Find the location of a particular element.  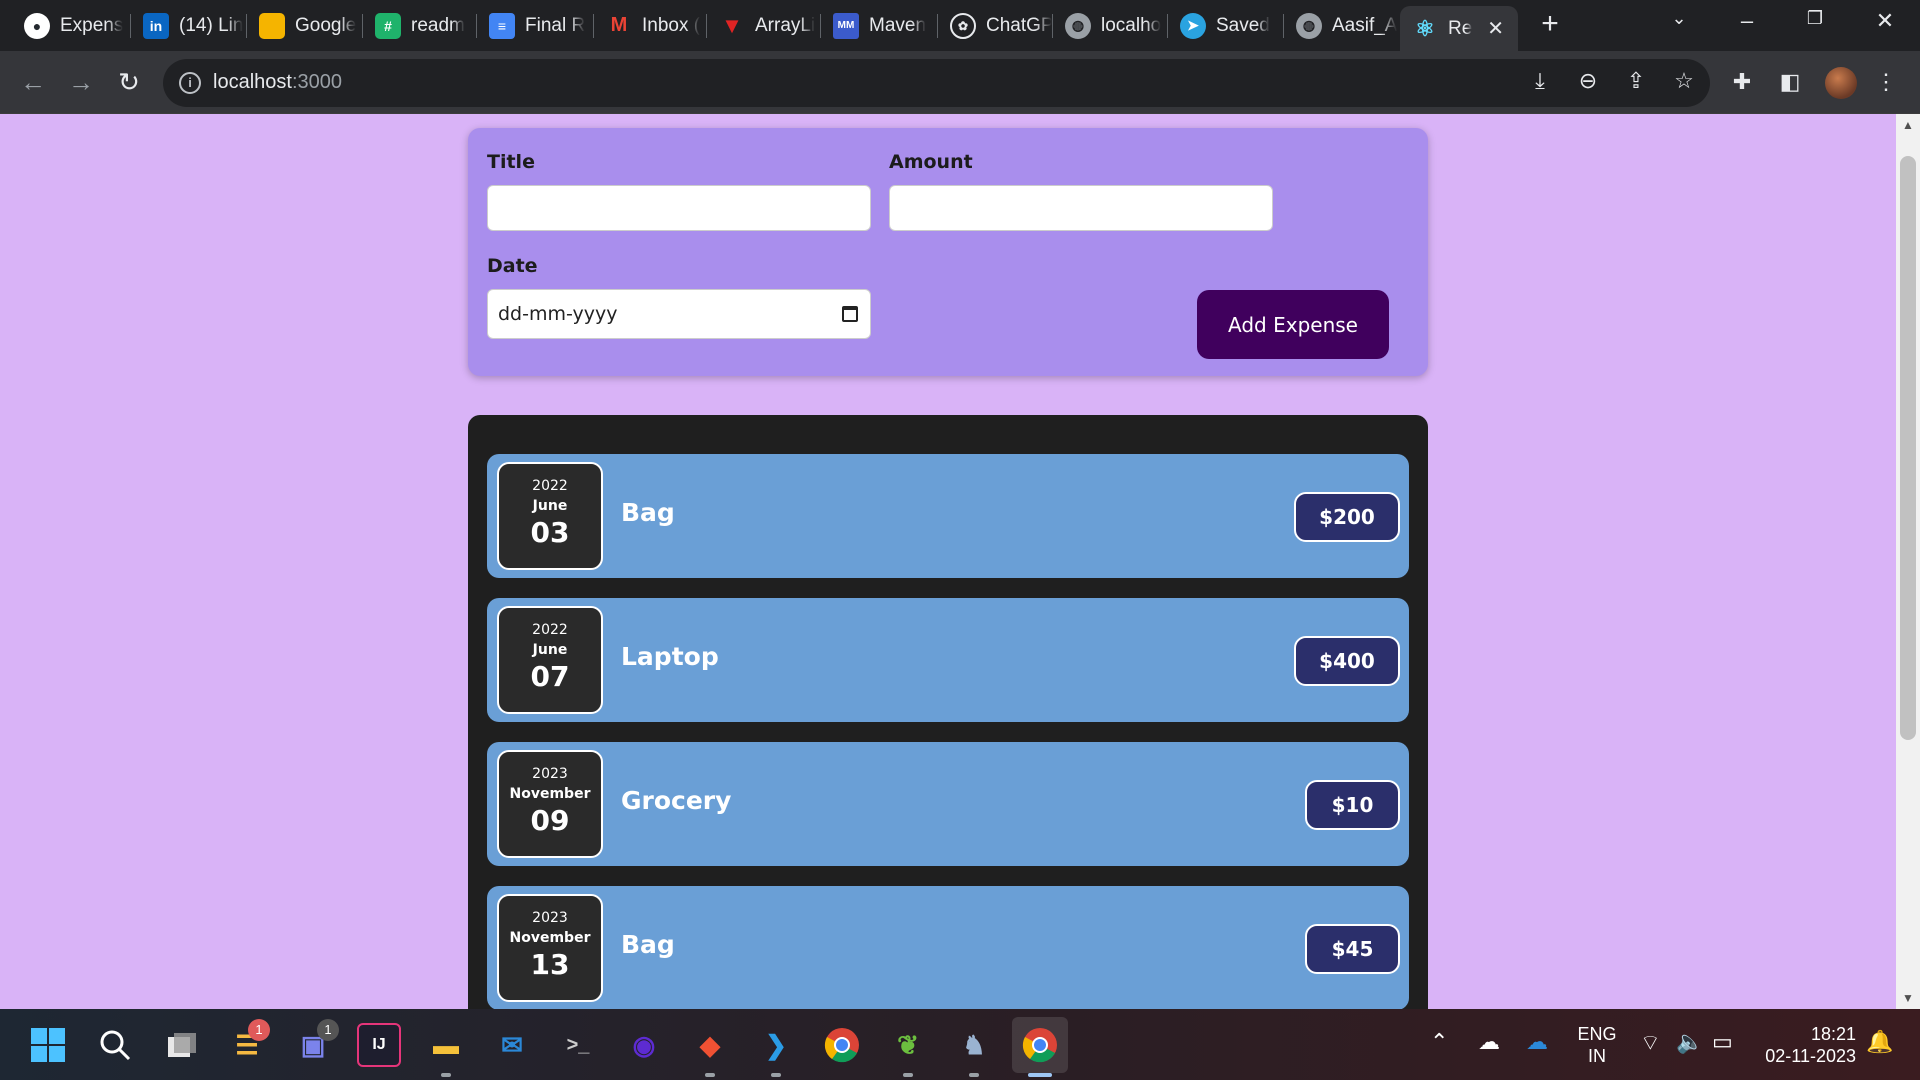

restore-icon: ❐ is located at coordinates (1815, 18).